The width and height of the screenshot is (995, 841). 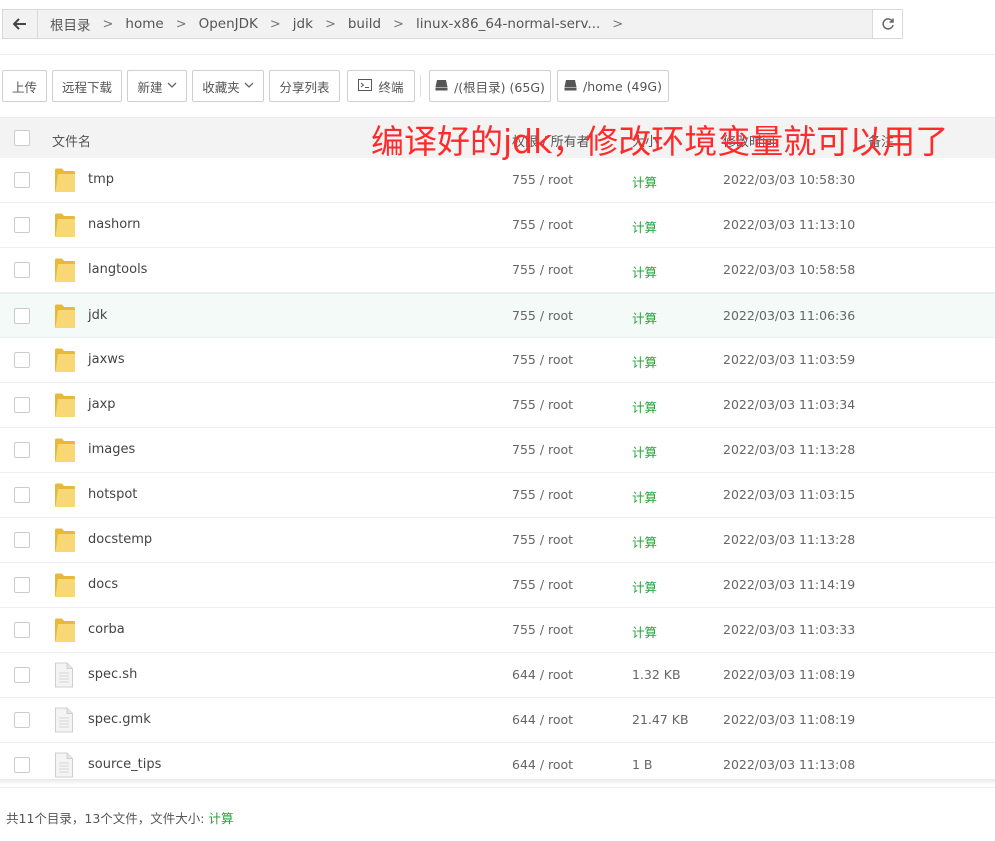 What do you see at coordinates (497, 360) in the screenshot?
I see `table-row: jaxws 755 / root 计算 2022/03/03 11:03:59` at bounding box center [497, 360].